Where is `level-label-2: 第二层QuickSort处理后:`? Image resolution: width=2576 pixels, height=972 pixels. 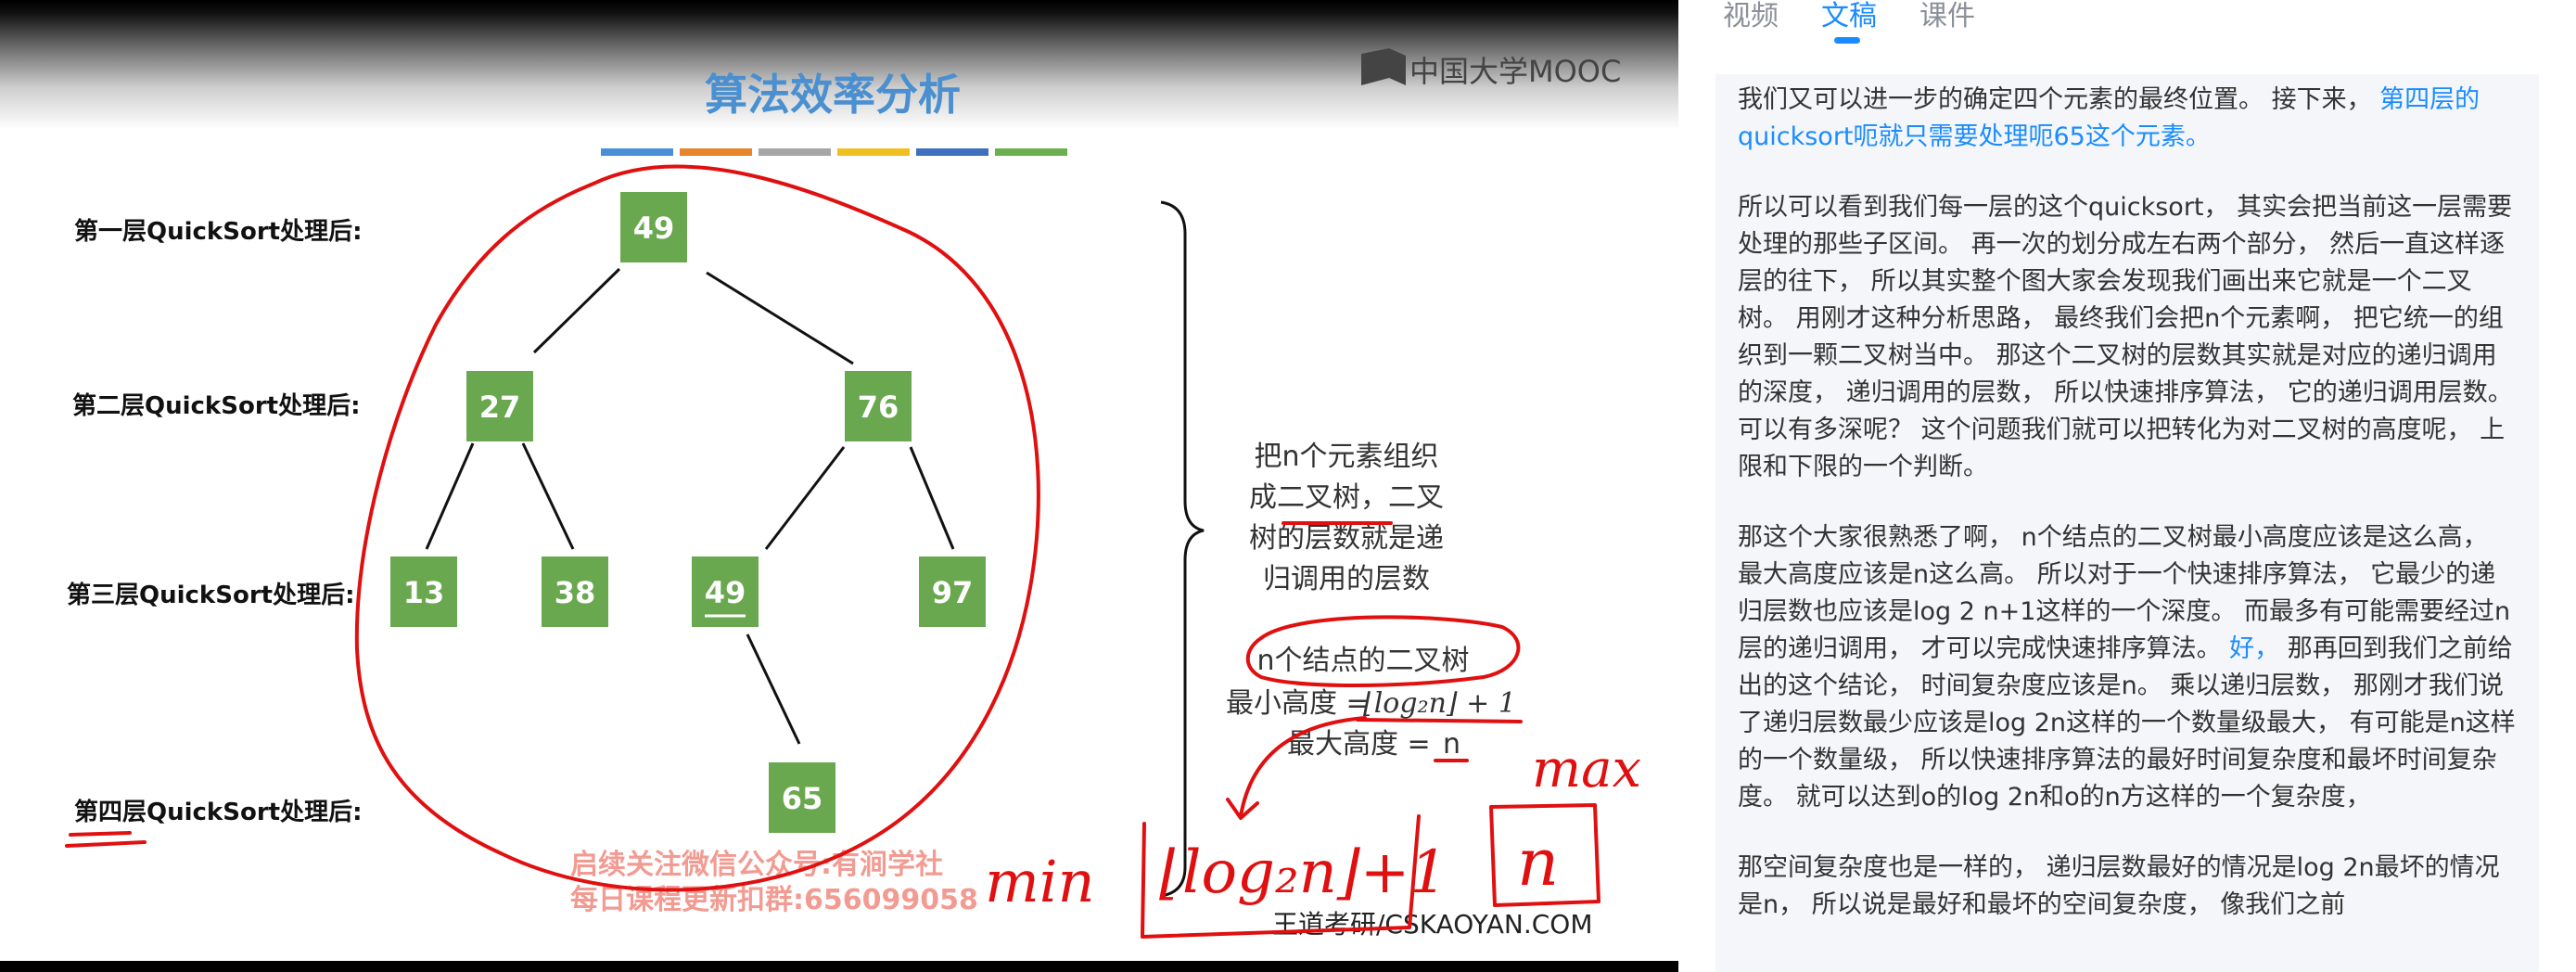 level-label-2: 第二层QuickSort处理后: is located at coordinates (216, 406).